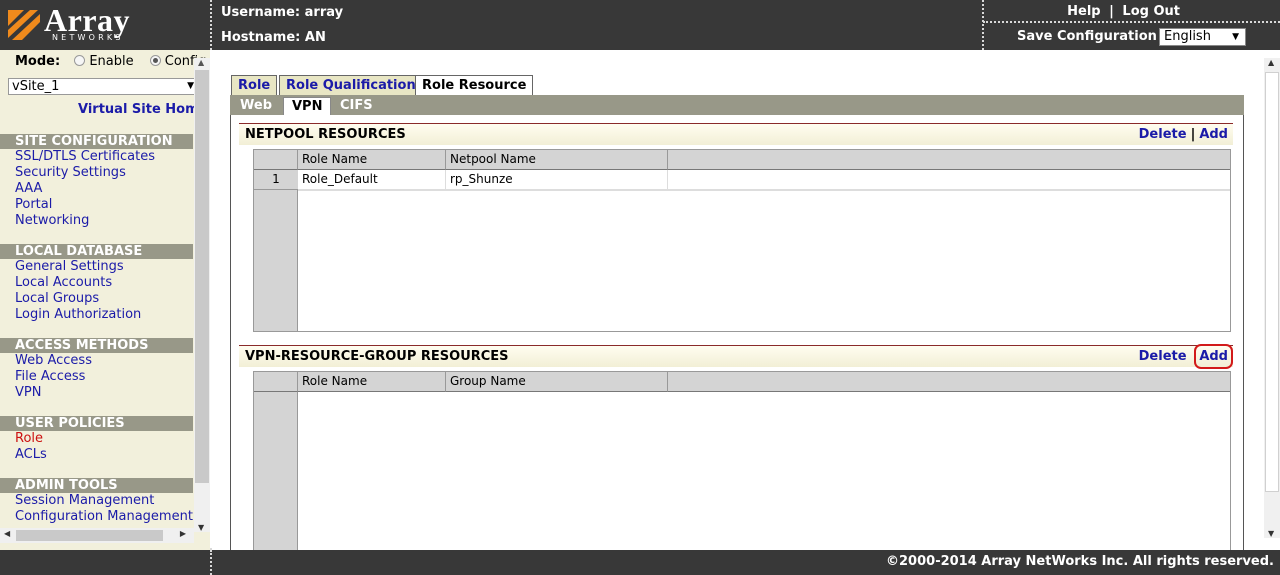 The height and width of the screenshot is (575, 1280). I want to click on virtual-site-selected-value: vSite_1, so click(36, 86).